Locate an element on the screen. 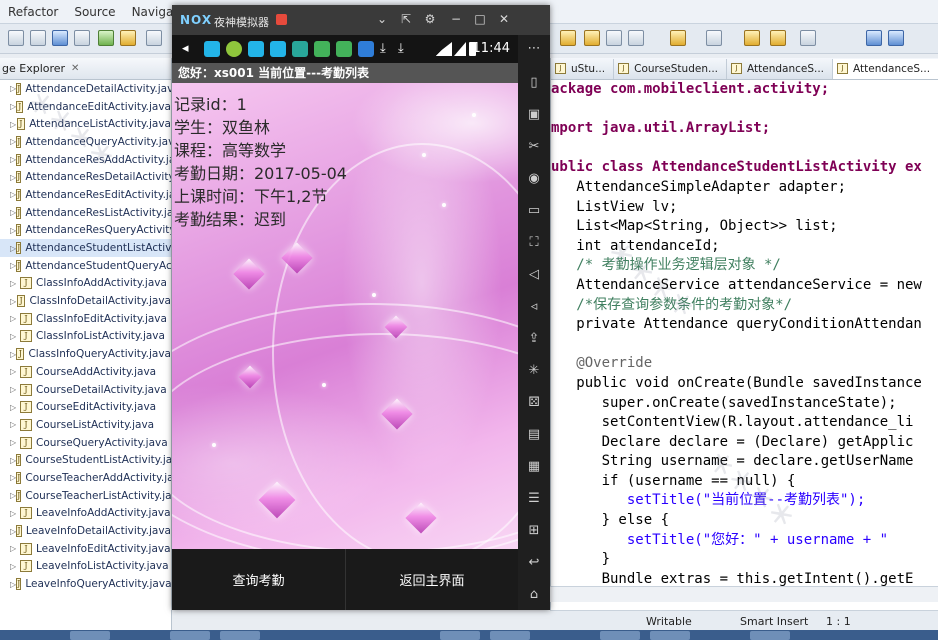 This screenshot has height=640, width=938. multi-instance-icon: ▤ is located at coordinates (534, 435).